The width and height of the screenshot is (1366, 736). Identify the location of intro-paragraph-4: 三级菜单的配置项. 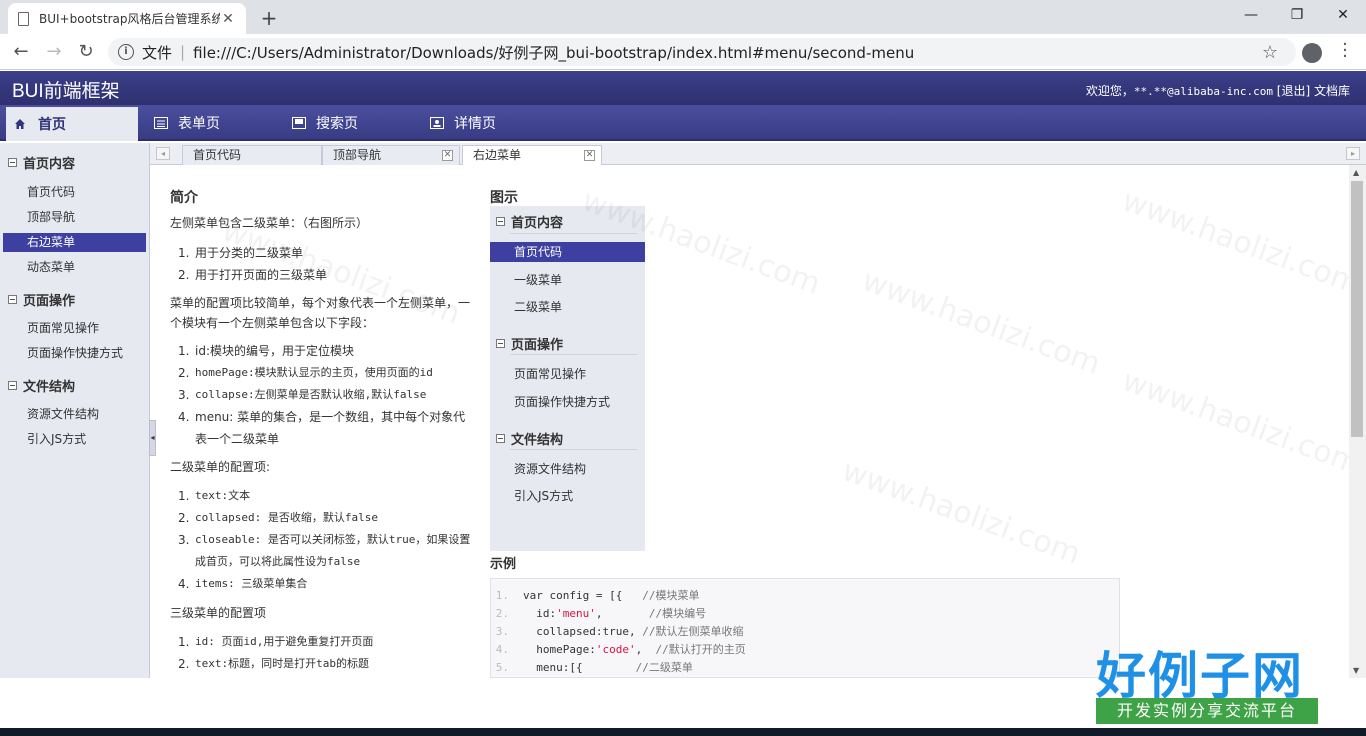
(218, 613).